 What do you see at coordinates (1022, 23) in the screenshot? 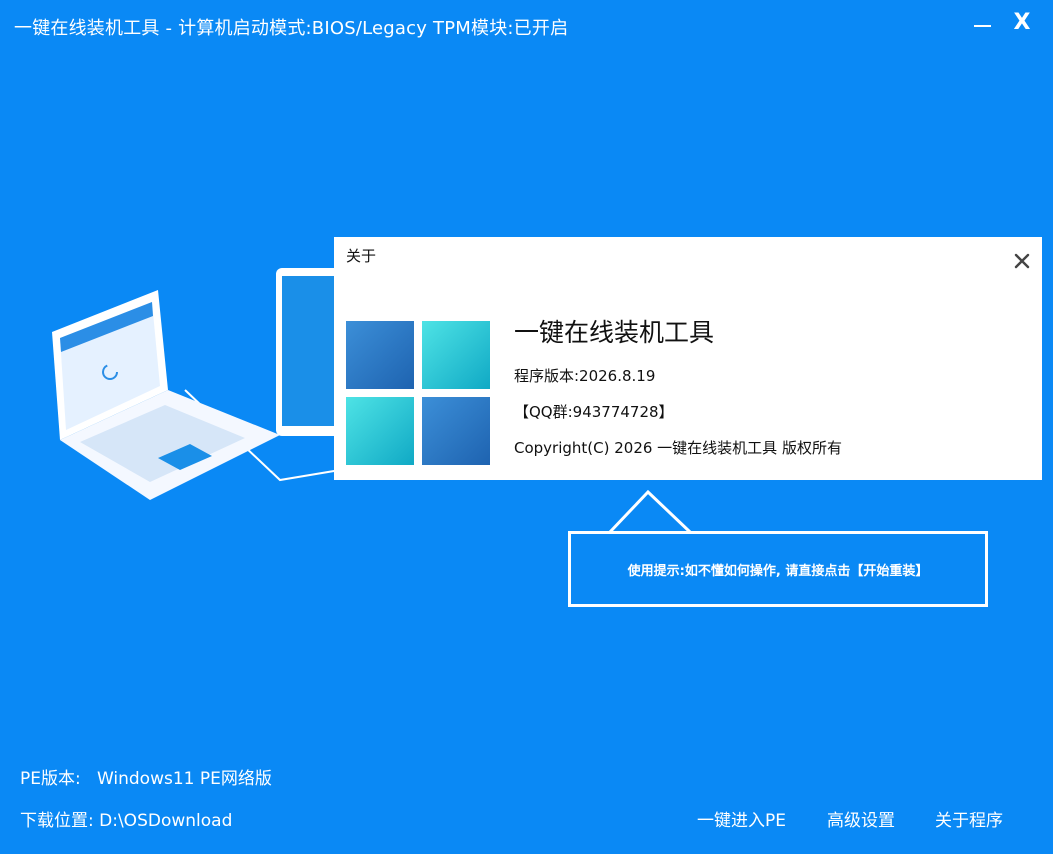
I see `close-window-button: X` at bounding box center [1022, 23].